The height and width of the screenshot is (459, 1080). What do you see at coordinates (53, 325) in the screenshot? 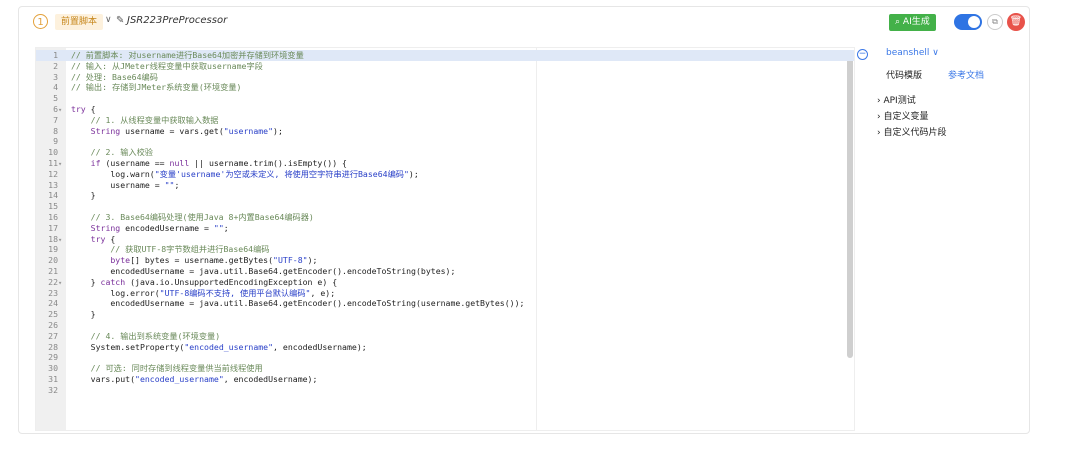
I see `line-number: 26` at bounding box center [53, 325].